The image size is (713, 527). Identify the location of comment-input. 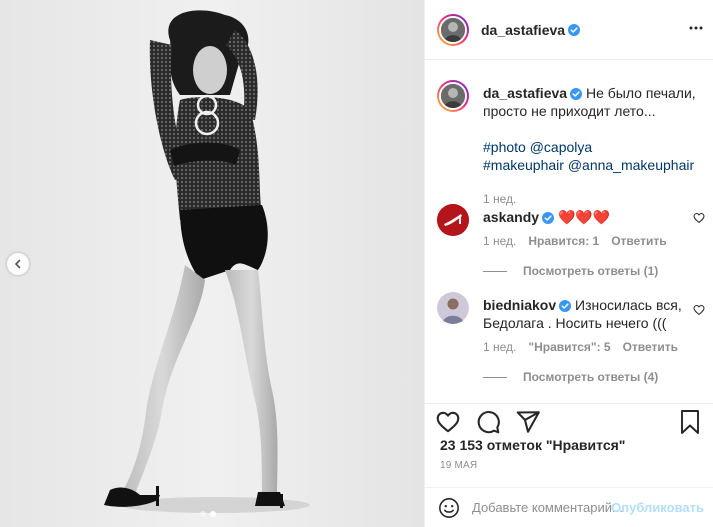
(547, 507).